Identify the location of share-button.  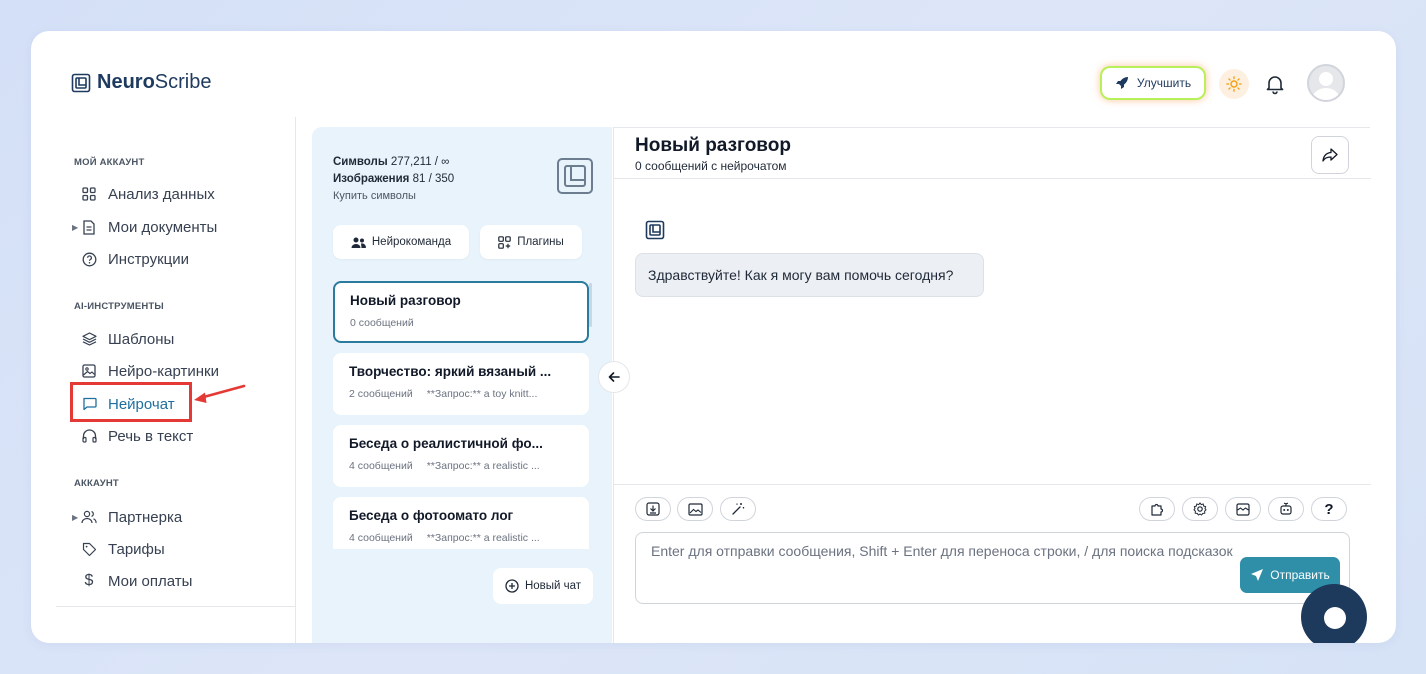
(1330, 155).